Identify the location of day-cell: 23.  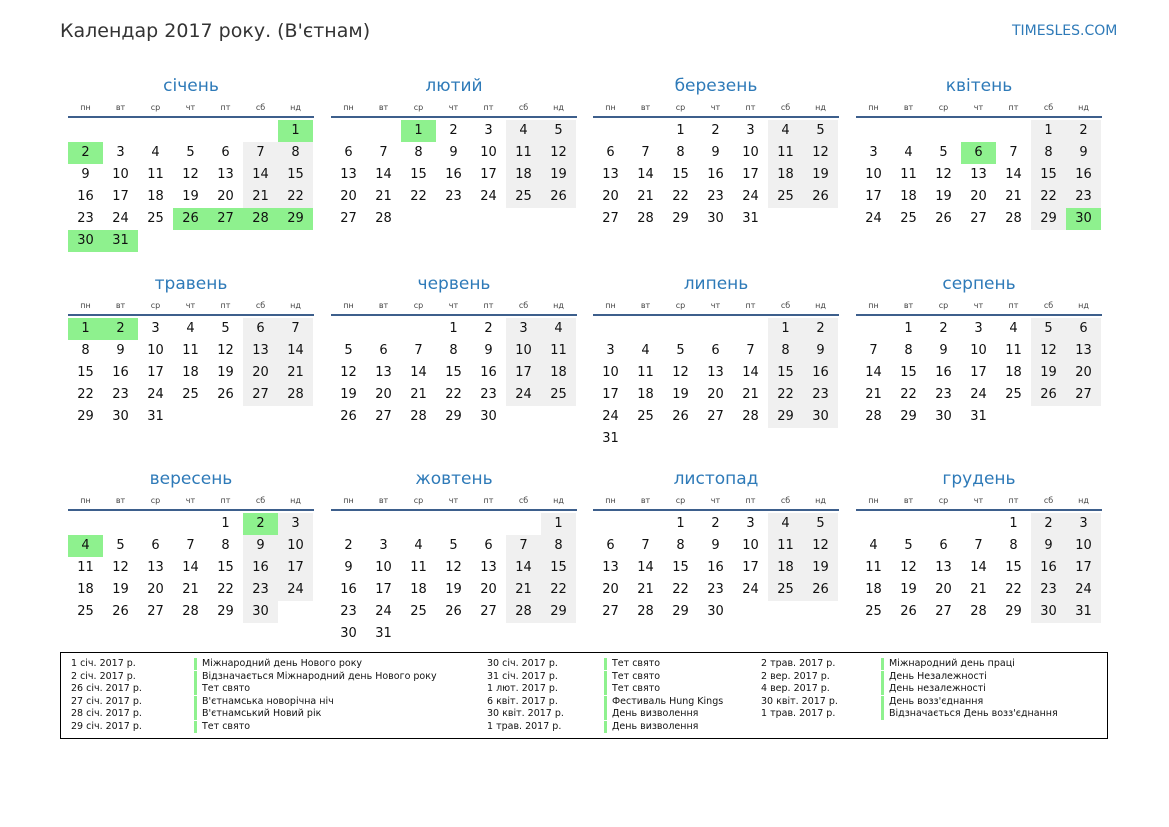
(453, 196).